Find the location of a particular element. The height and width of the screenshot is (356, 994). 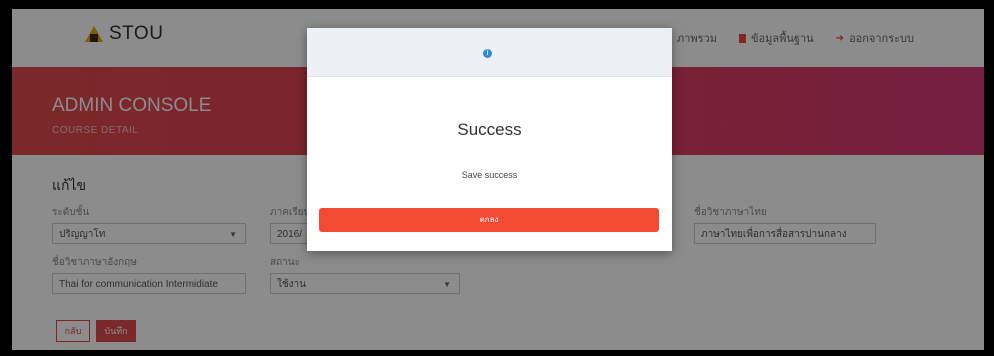

dialog-header: i is located at coordinates (489, 52).